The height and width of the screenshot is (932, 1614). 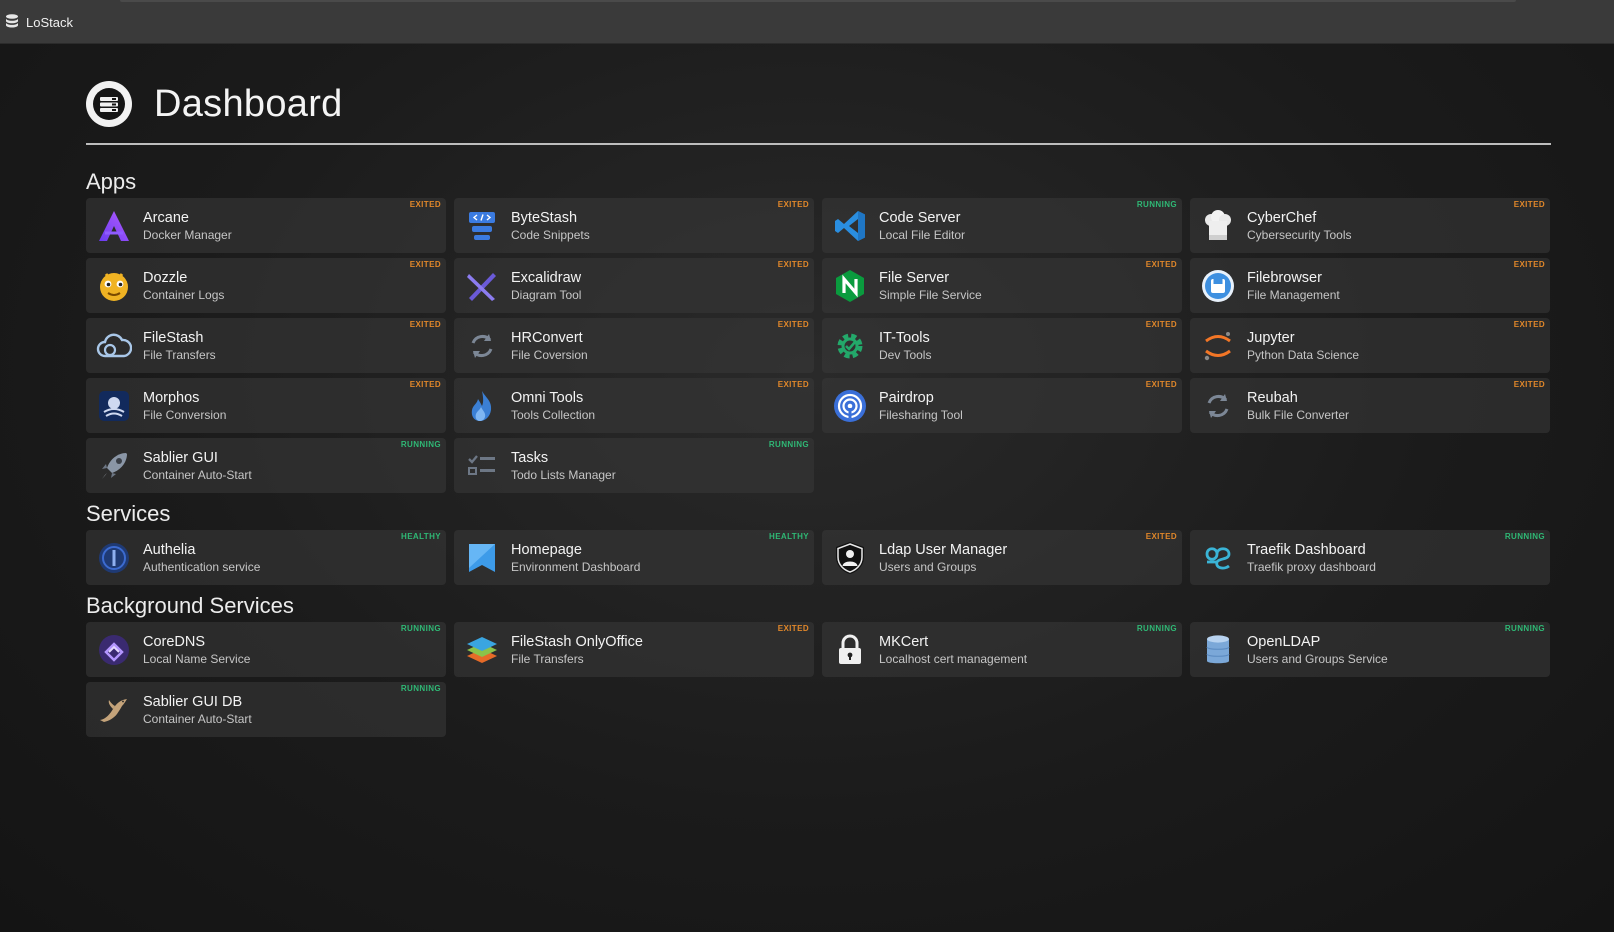 I want to click on database-icon, so click(x=12, y=22).